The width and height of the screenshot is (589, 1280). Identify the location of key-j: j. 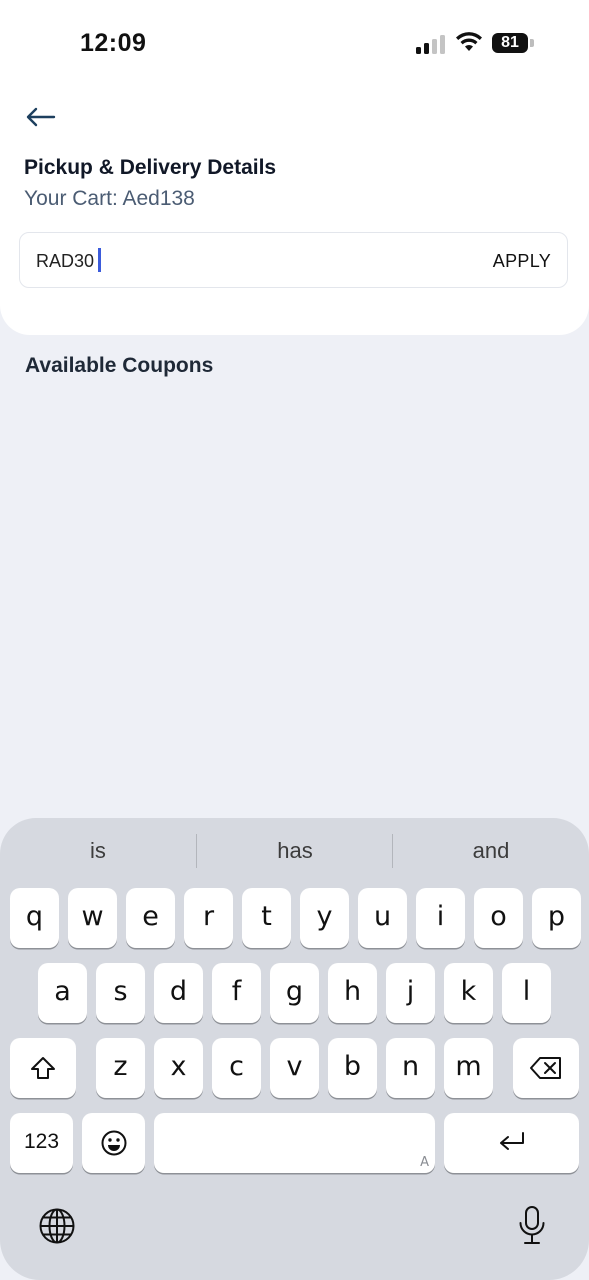
(410, 993).